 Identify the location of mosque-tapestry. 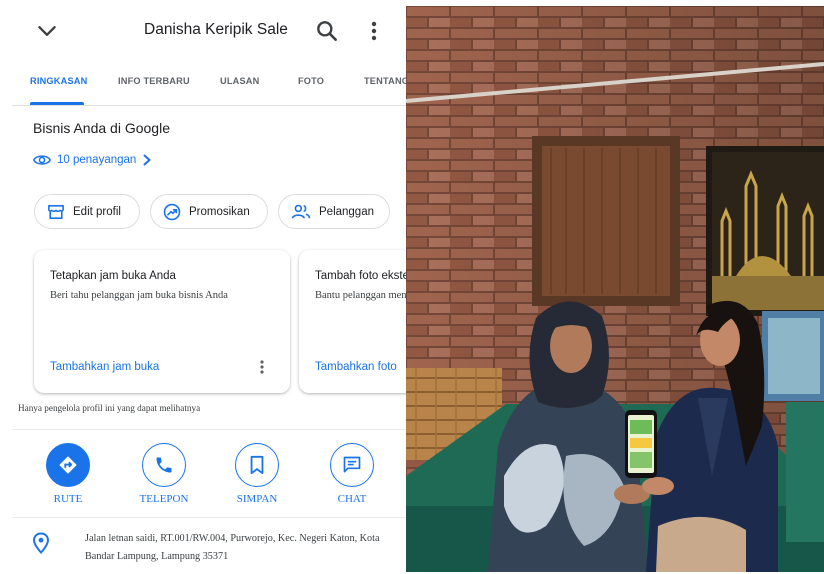
(765, 231).